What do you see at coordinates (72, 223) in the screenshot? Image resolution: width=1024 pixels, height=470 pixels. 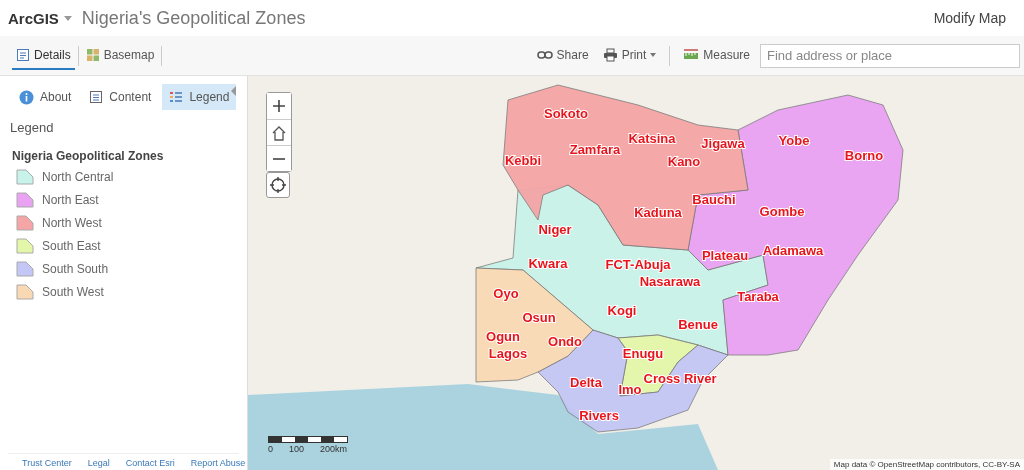 I see `legend-label: North West` at bounding box center [72, 223].